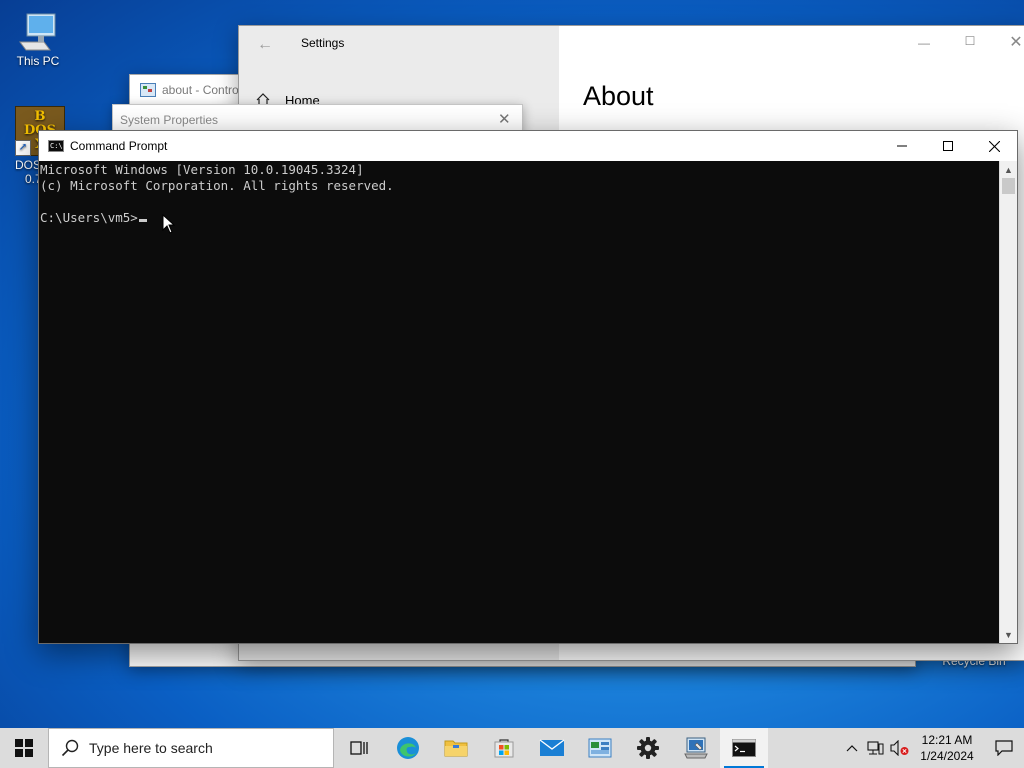 Image resolution: width=1024 pixels, height=768 pixels. Describe the element at coordinates (38, 32) in the screenshot. I see `this-pc-icon` at that location.